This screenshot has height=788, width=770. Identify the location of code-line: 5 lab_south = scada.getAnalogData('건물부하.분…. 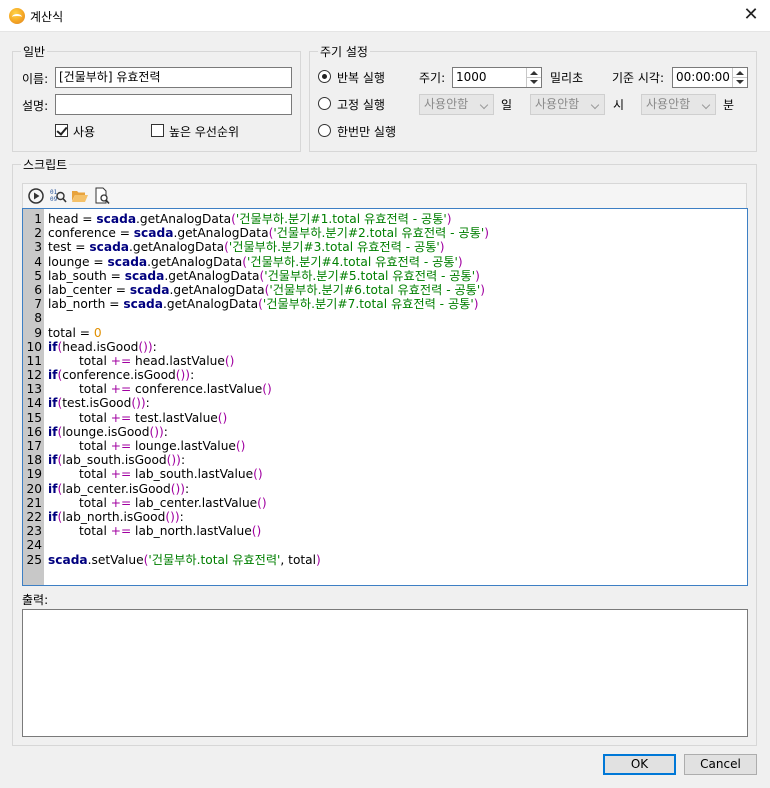
(385, 276).